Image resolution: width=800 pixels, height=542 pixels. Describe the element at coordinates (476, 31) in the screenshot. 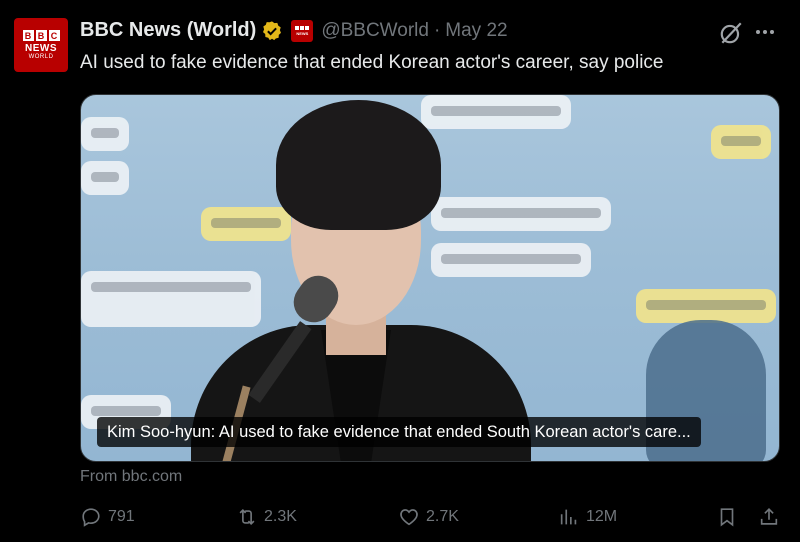

I see `tweet-date: May 22` at that location.